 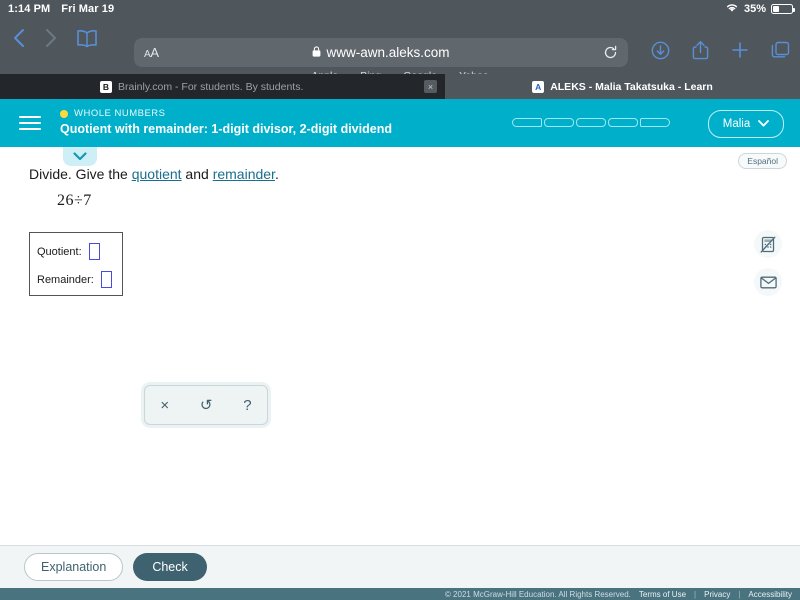 What do you see at coordinates (247, 405) in the screenshot?
I see `question-mark-icon: ?` at bounding box center [247, 405].